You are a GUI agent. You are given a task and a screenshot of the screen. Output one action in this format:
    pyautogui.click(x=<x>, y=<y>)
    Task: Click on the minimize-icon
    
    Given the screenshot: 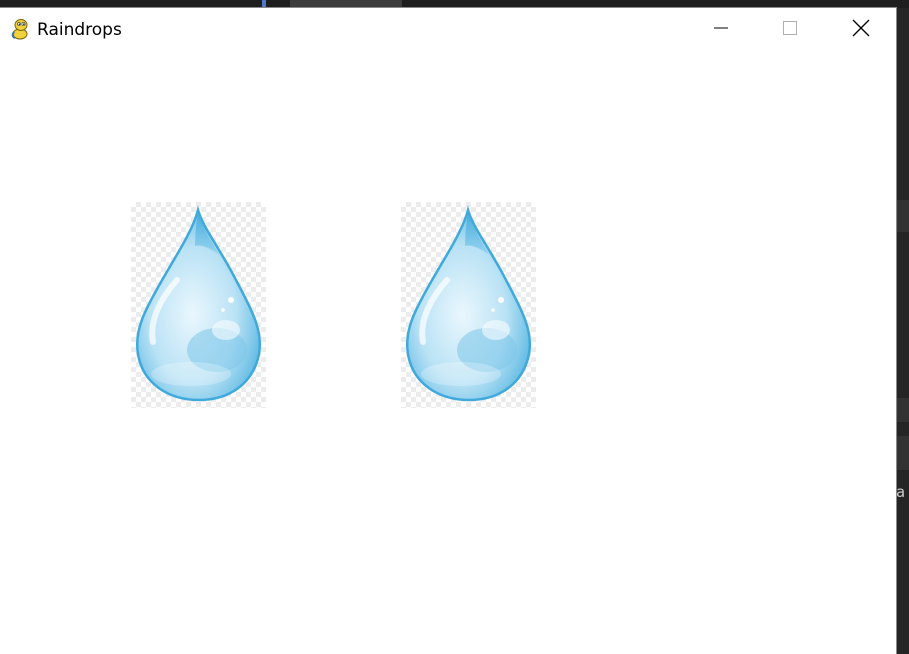 What is the action you would take?
    pyautogui.click(x=721, y=30)
    